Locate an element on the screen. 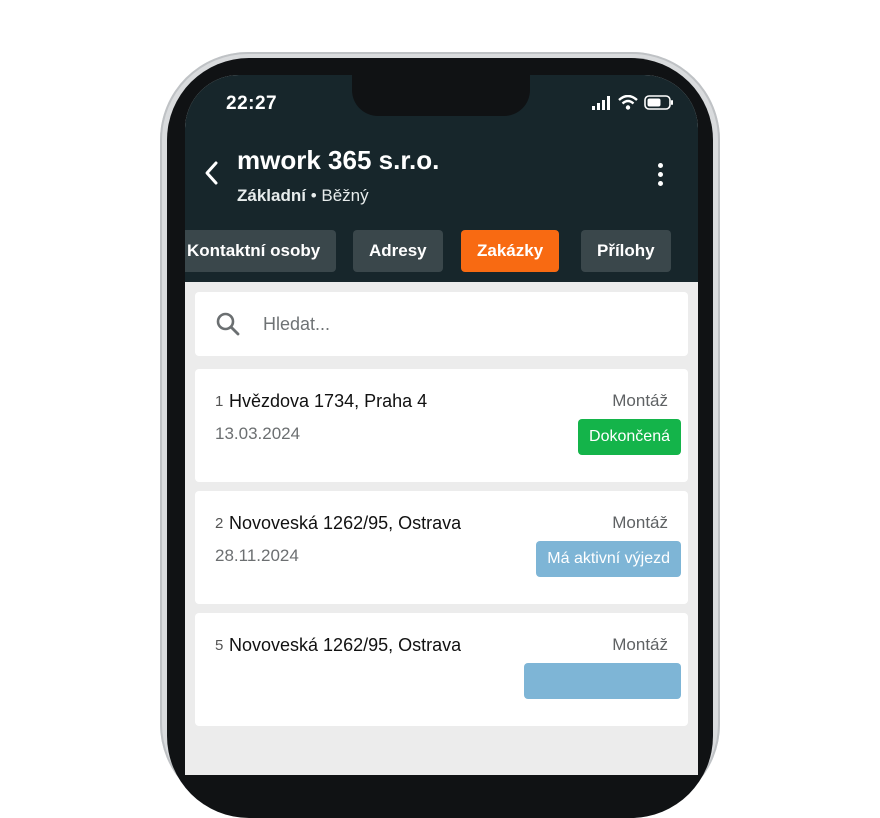 This screenshot has height=818, width=880. tab-attachments: Přílohy is located at coordinates (626, 251).